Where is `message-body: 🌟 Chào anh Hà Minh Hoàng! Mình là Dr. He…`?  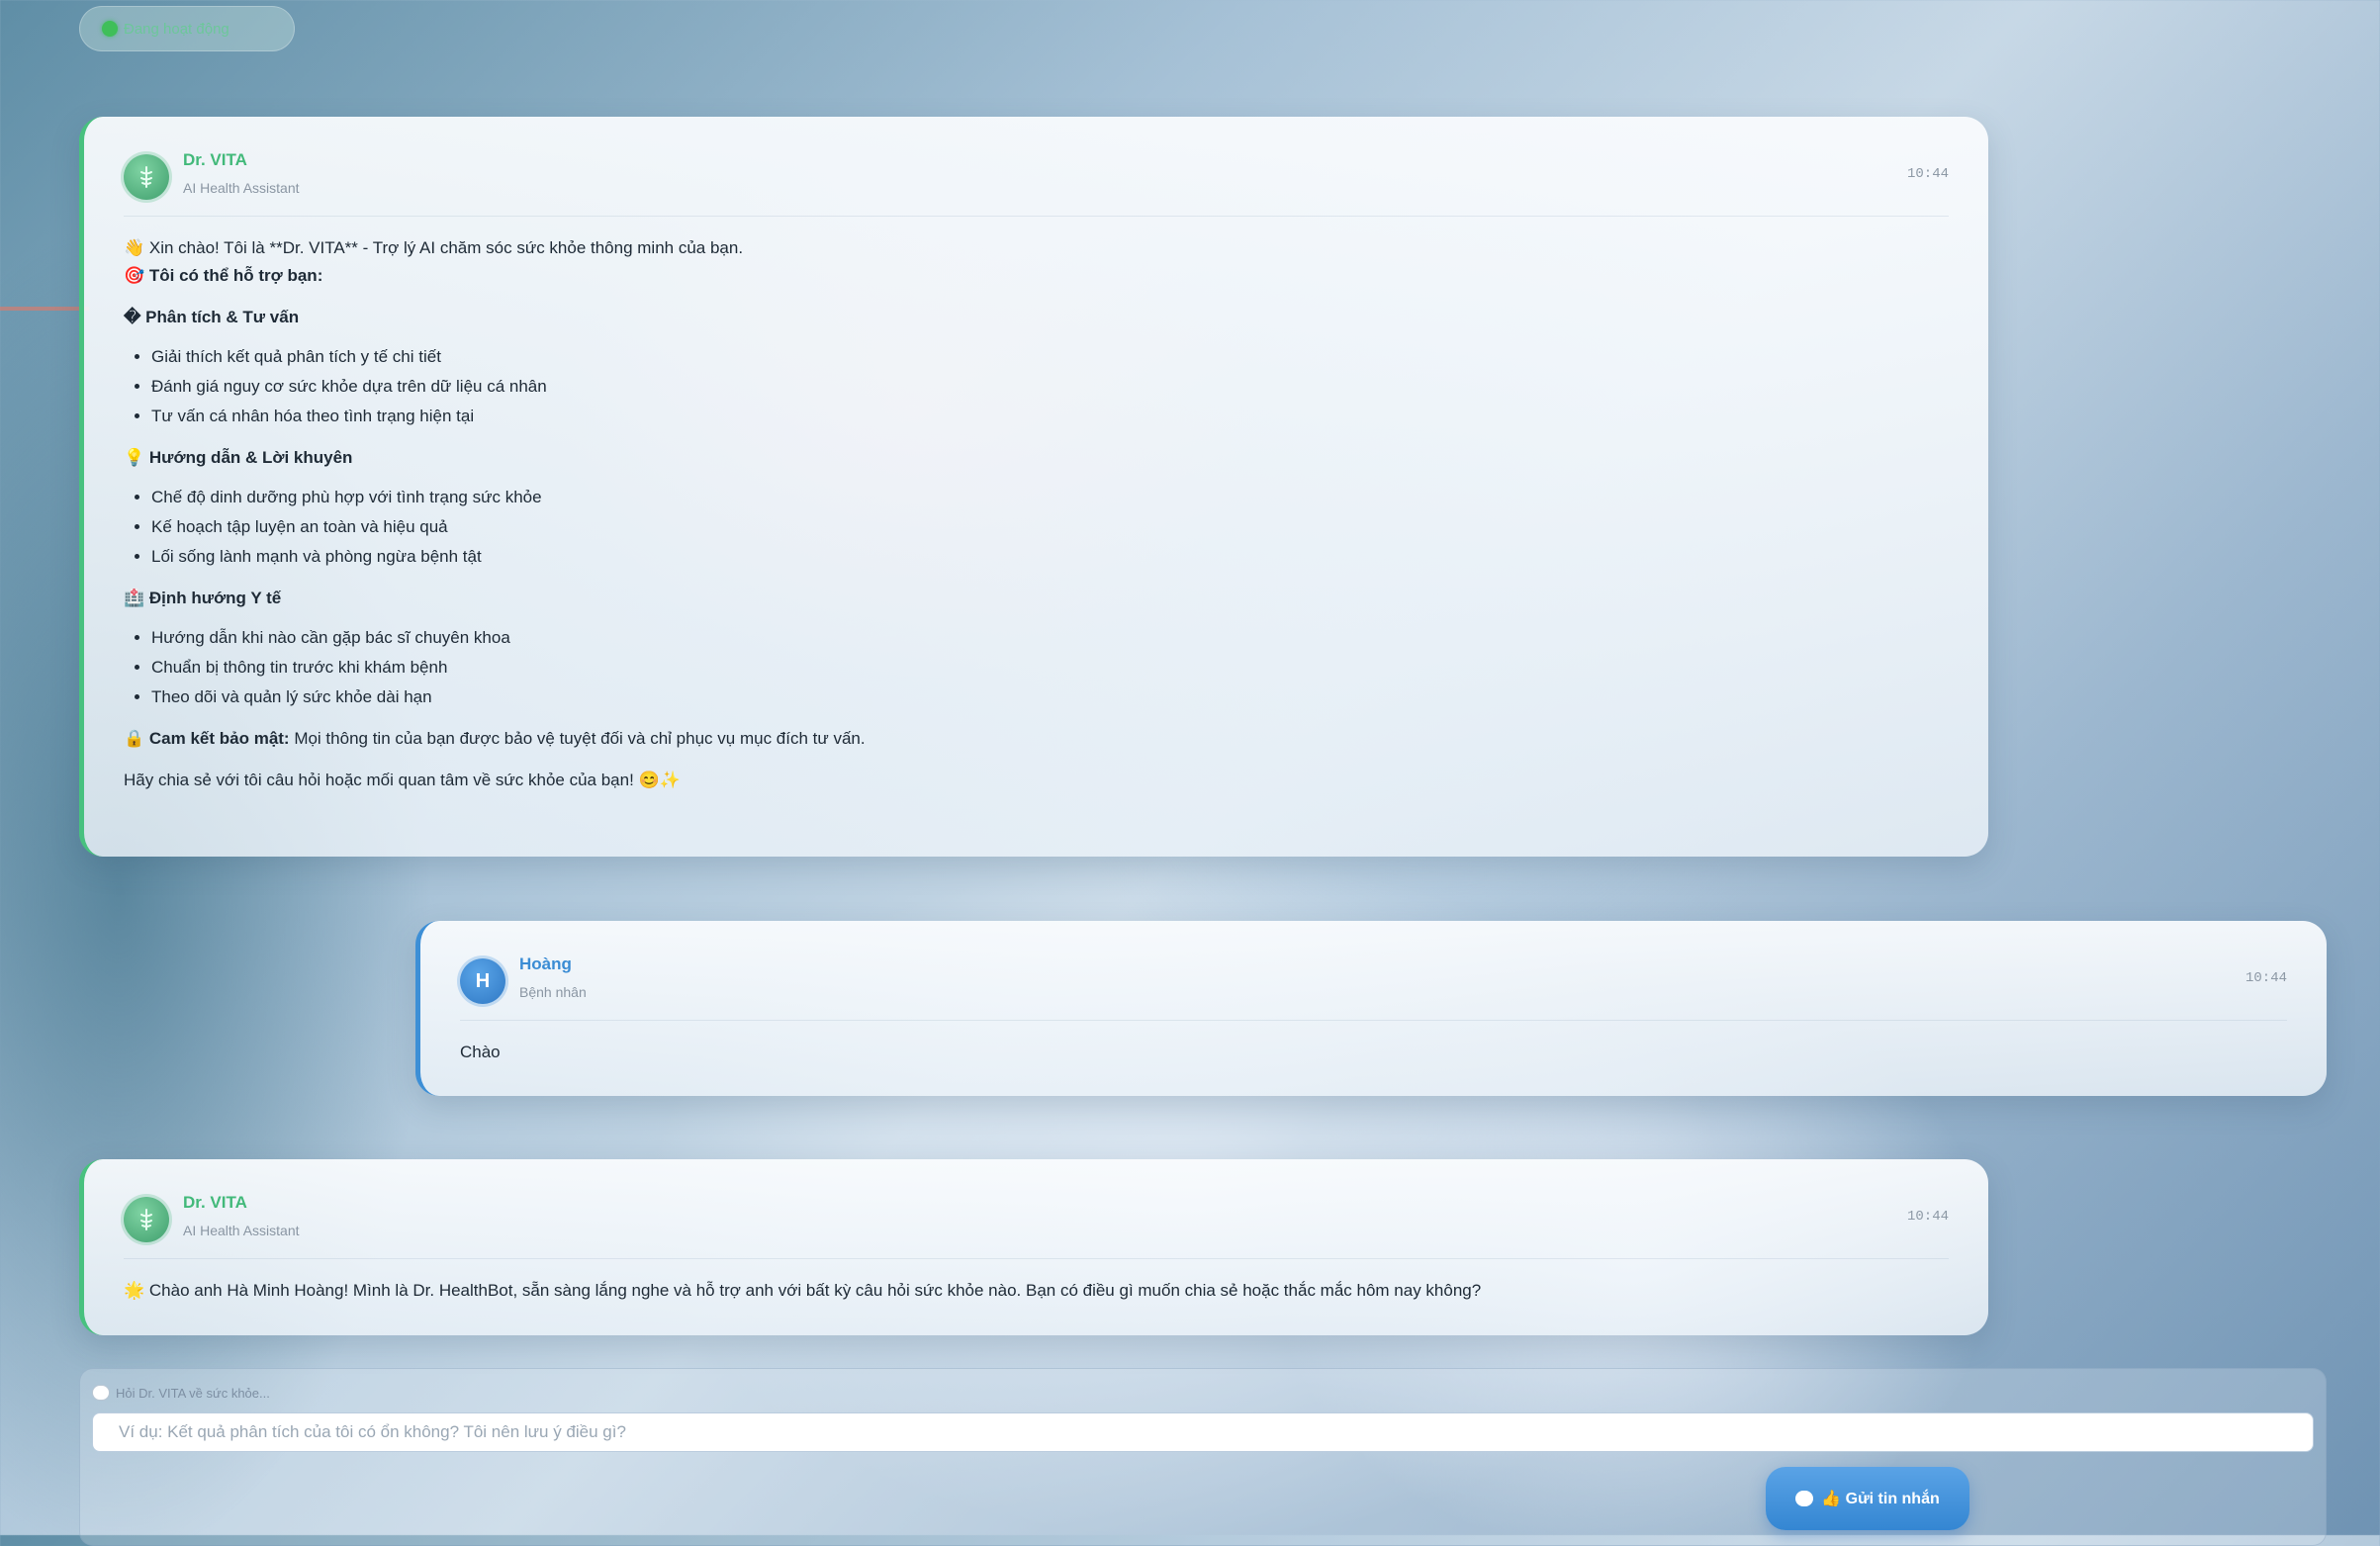 message-body: 🌟 Chào anh Hà Minh Hoàng! Mình là Dr. He… is located at coordinates (1036, 1291).